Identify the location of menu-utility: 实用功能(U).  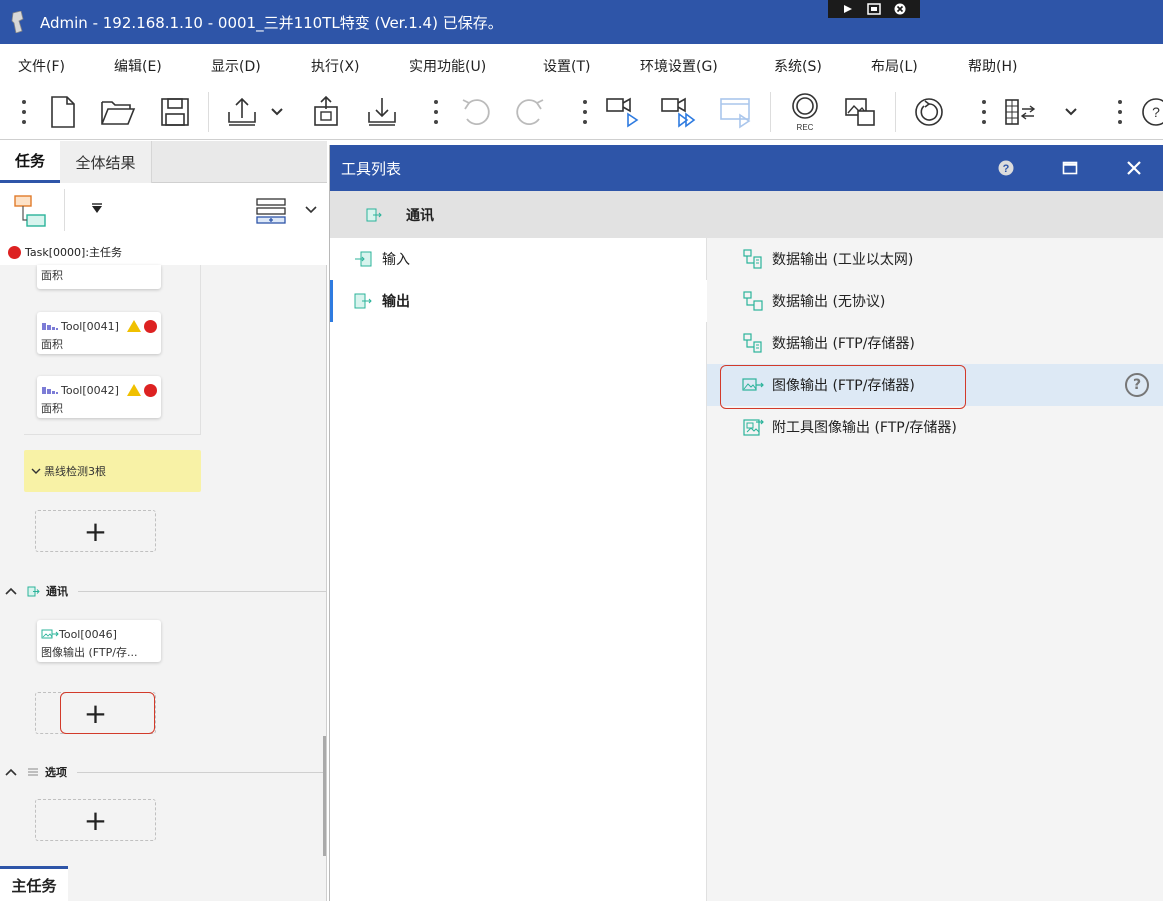
(447, 66).